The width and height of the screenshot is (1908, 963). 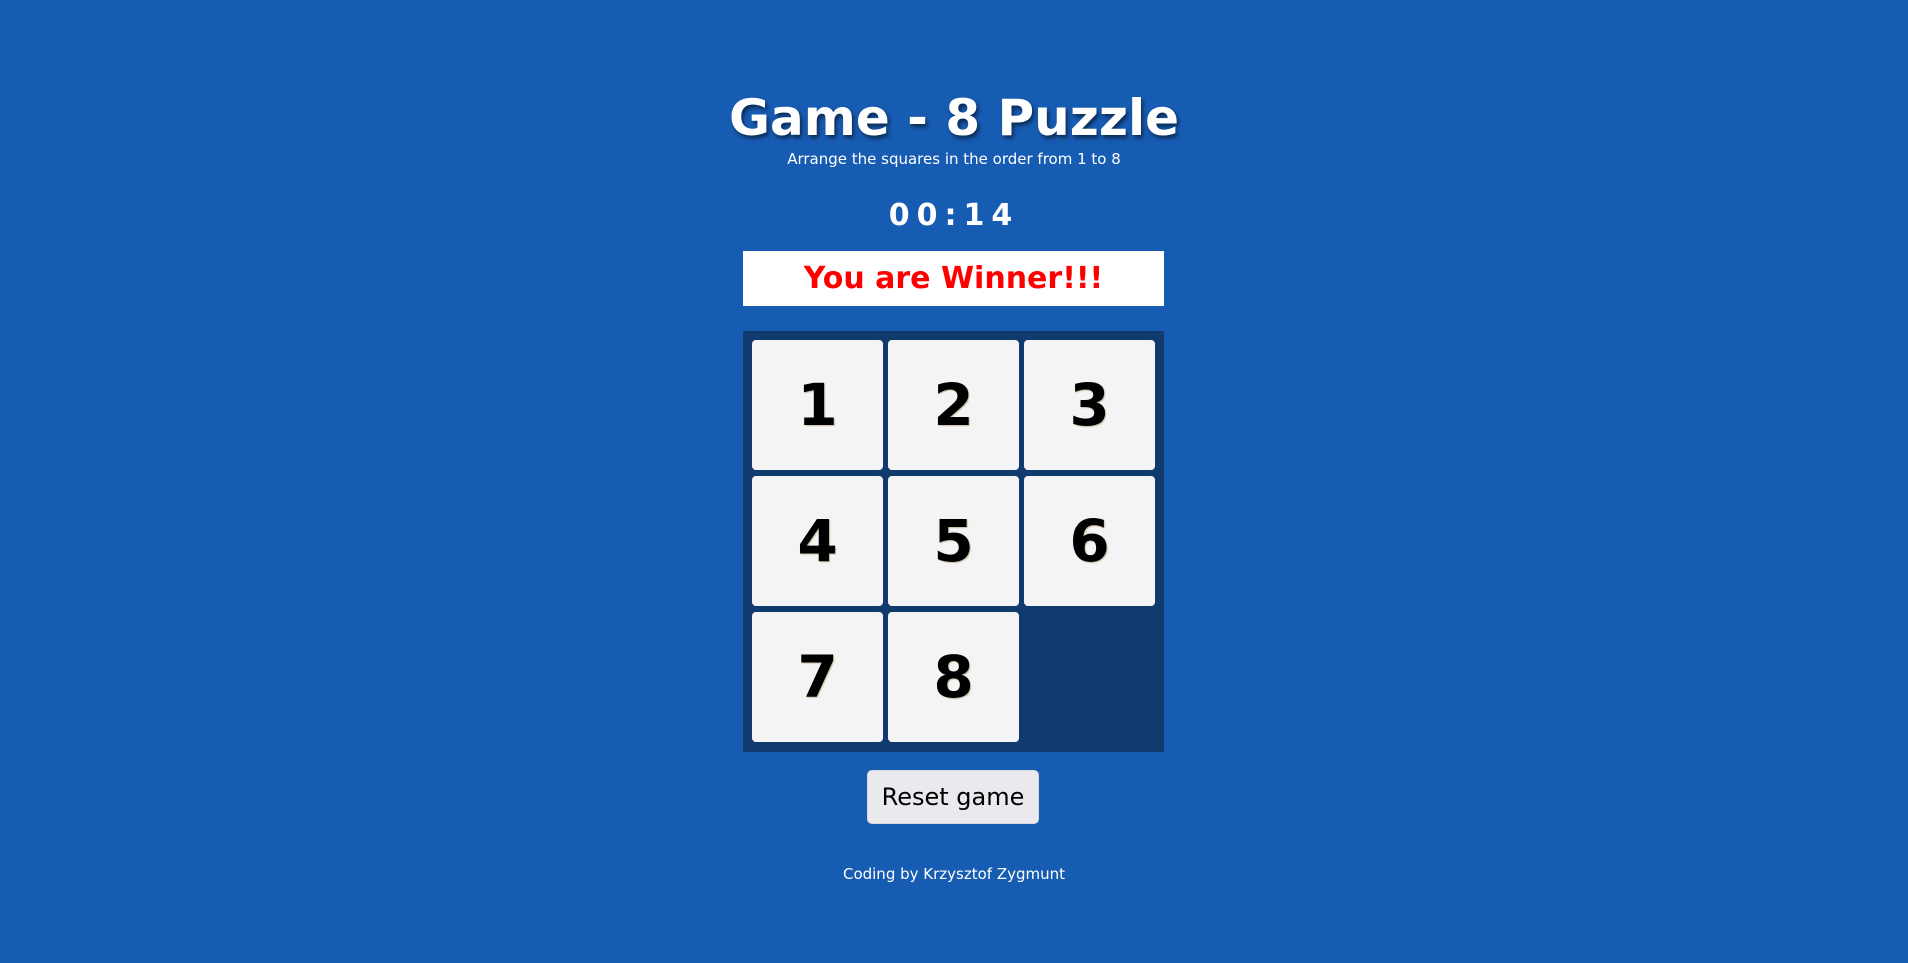 What do you see at coordinates (954, 118) in the screenshot?
I see `page-title: Game - 8 Puzzle` at bounding box center [954, 118].